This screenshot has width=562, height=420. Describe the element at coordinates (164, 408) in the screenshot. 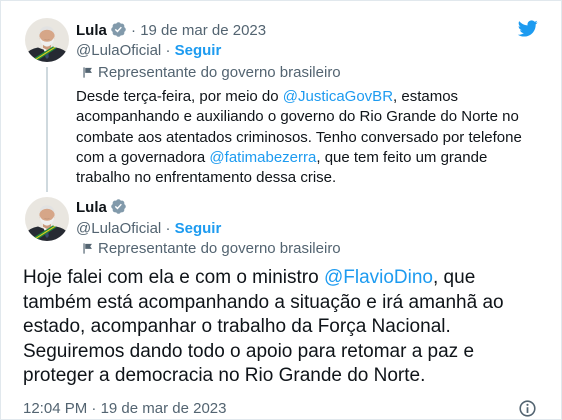

I see `tweet-date: 19 de mar de 2023` at that location.